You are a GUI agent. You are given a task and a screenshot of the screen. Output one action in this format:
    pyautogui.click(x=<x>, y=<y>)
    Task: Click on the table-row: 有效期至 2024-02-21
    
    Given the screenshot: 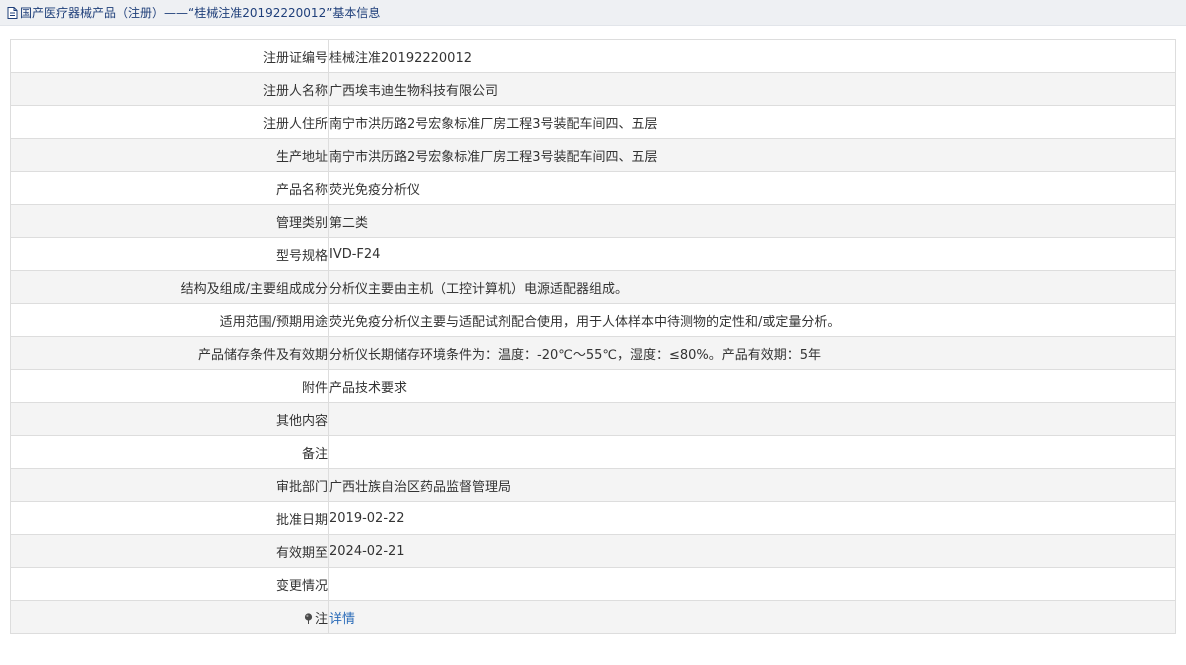 What is the action you would take?
    pyautogui.click(x=593, y=551)
    